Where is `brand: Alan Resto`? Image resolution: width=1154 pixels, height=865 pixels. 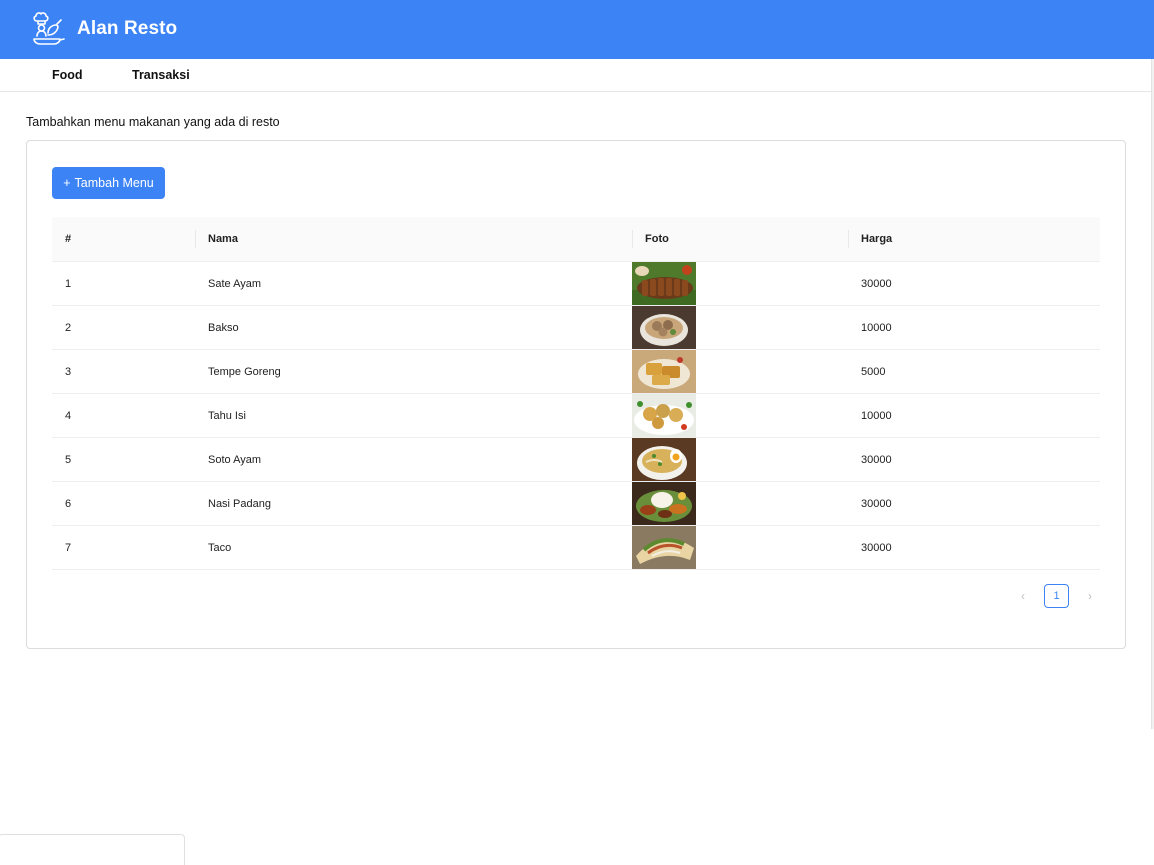 brand: Alan Resto is located at coordinates (102, 29).